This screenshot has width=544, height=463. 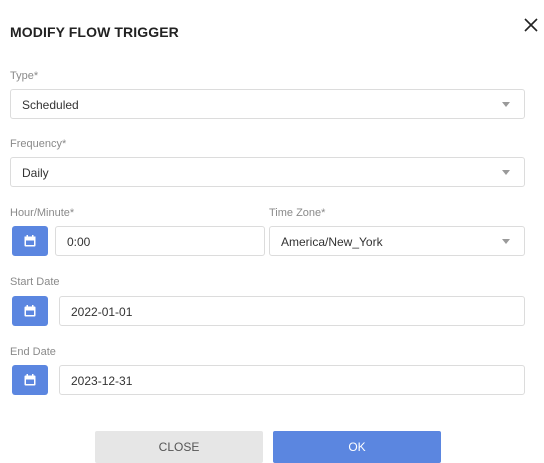 What do you see at coordinates (35, 173) in the screenshot?
I see `frequency-value: Daily` at bounding box center [35, 173].